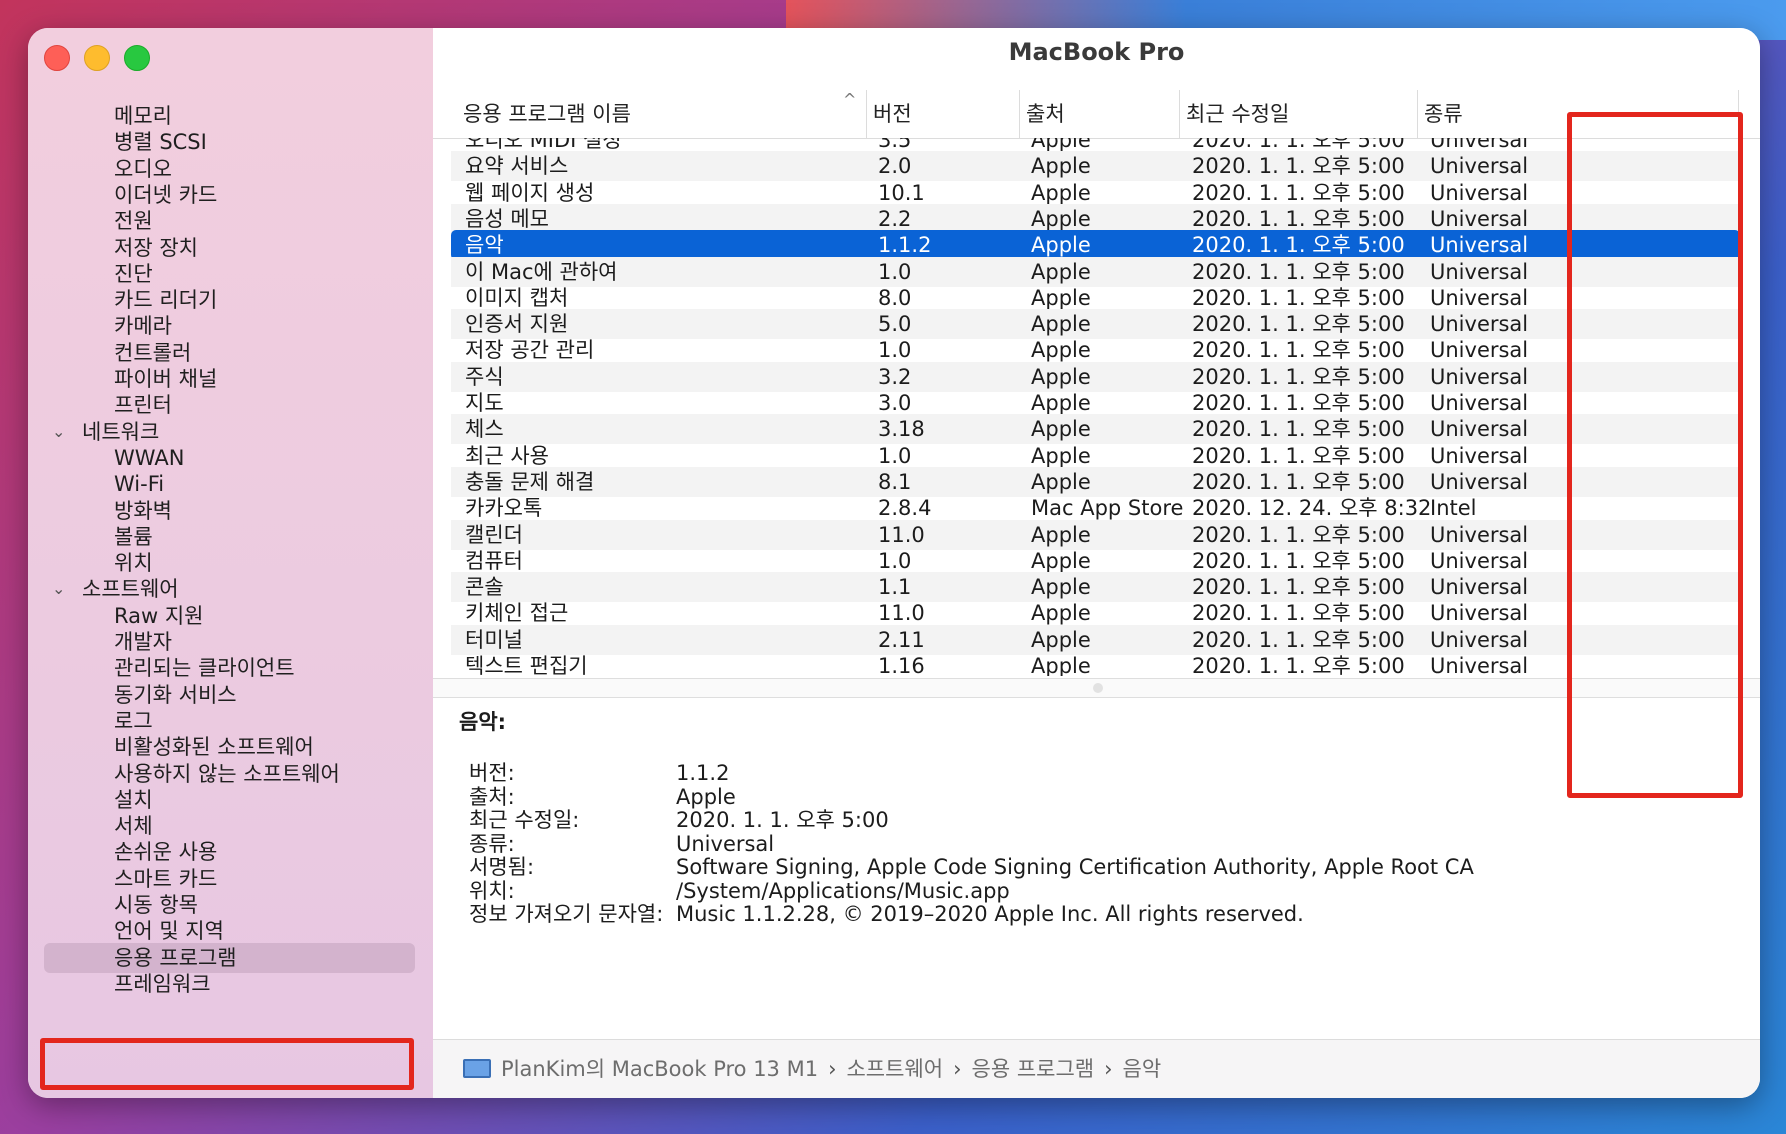 The image size is (1786, 1134). What do you see at coordinates (143, 326) in the screenshot?
I see `sidebar-item-label: 카메라` at bounding box center [143, 326].